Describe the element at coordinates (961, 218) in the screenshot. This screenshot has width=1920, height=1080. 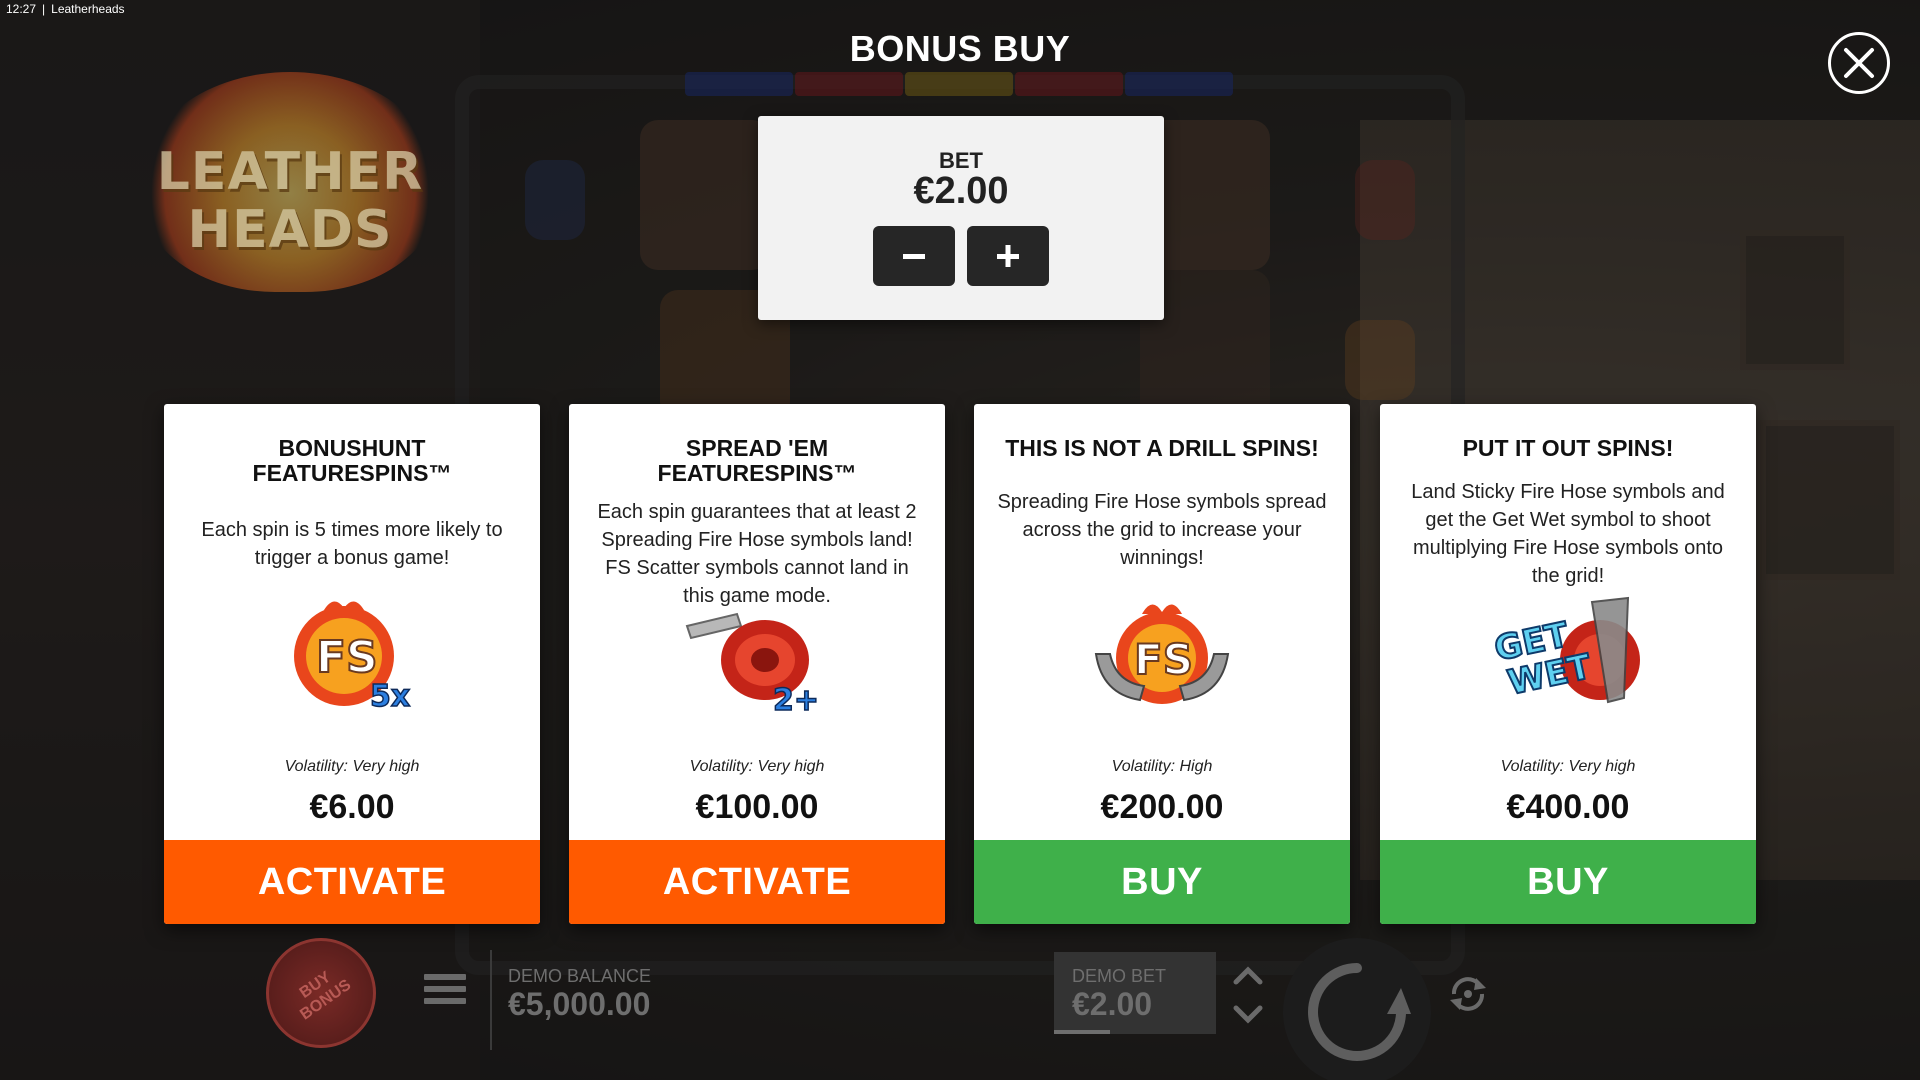
I see `bet-panel: BET €2.00` at that location.